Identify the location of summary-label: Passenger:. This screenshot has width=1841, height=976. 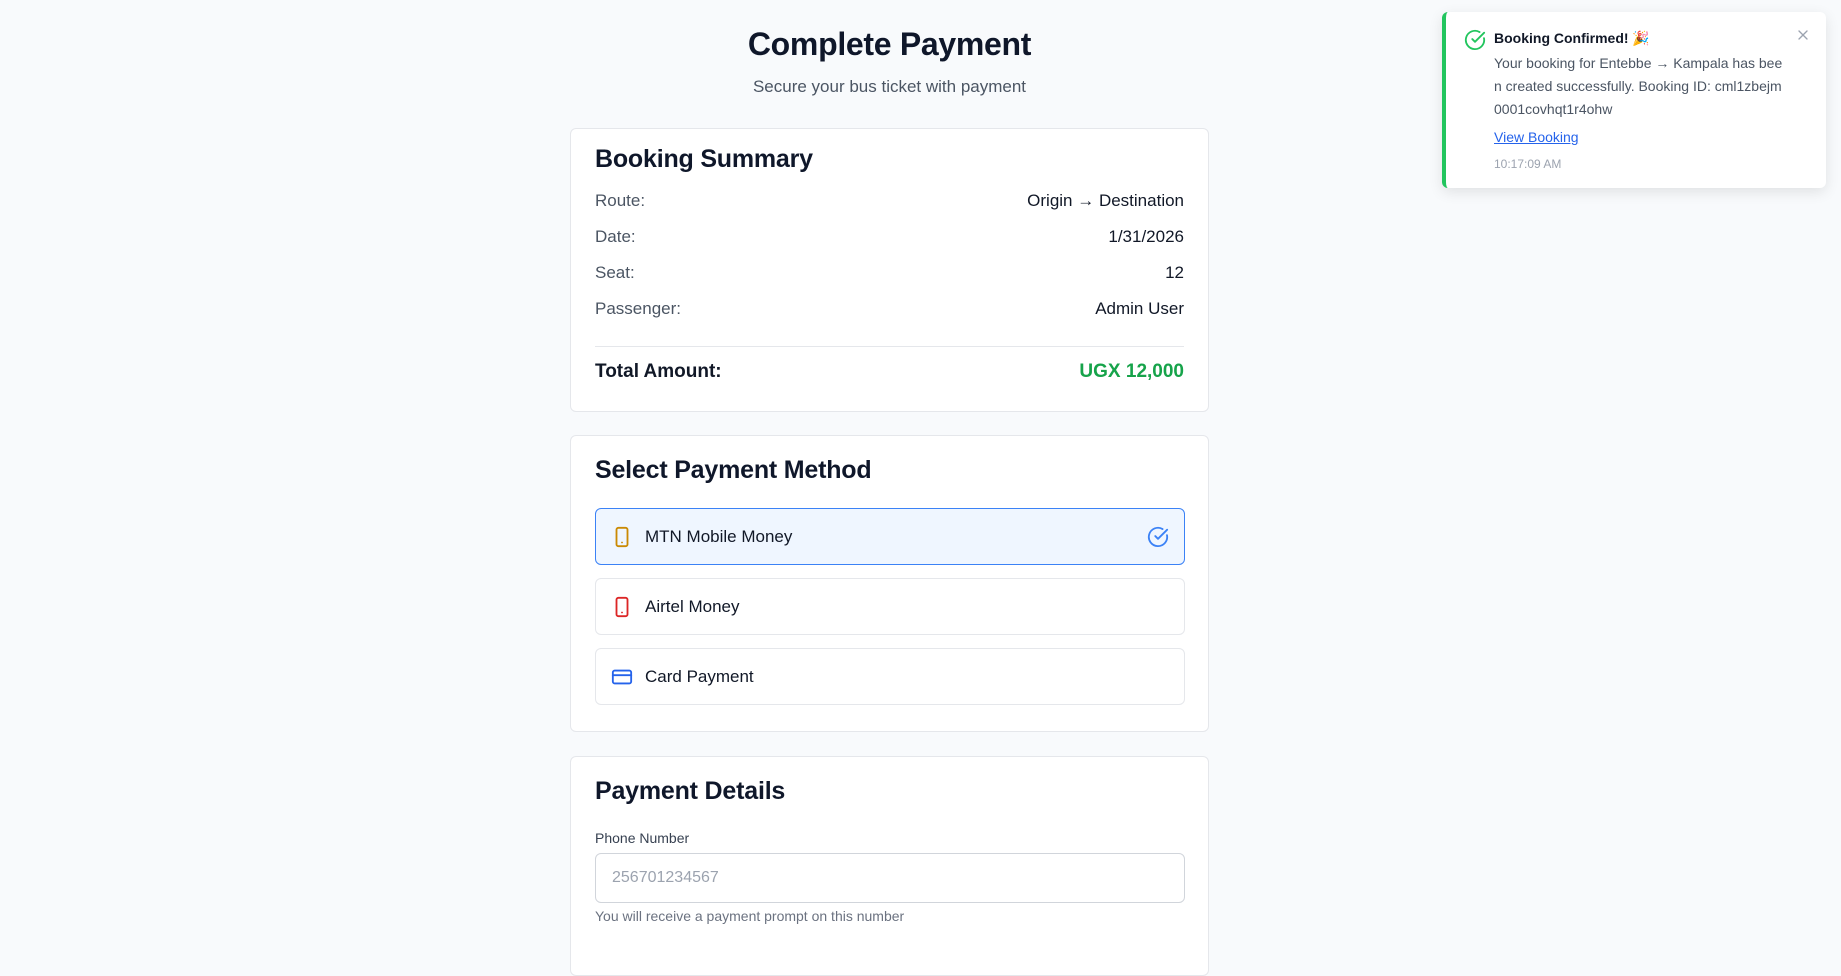
(638, 308).